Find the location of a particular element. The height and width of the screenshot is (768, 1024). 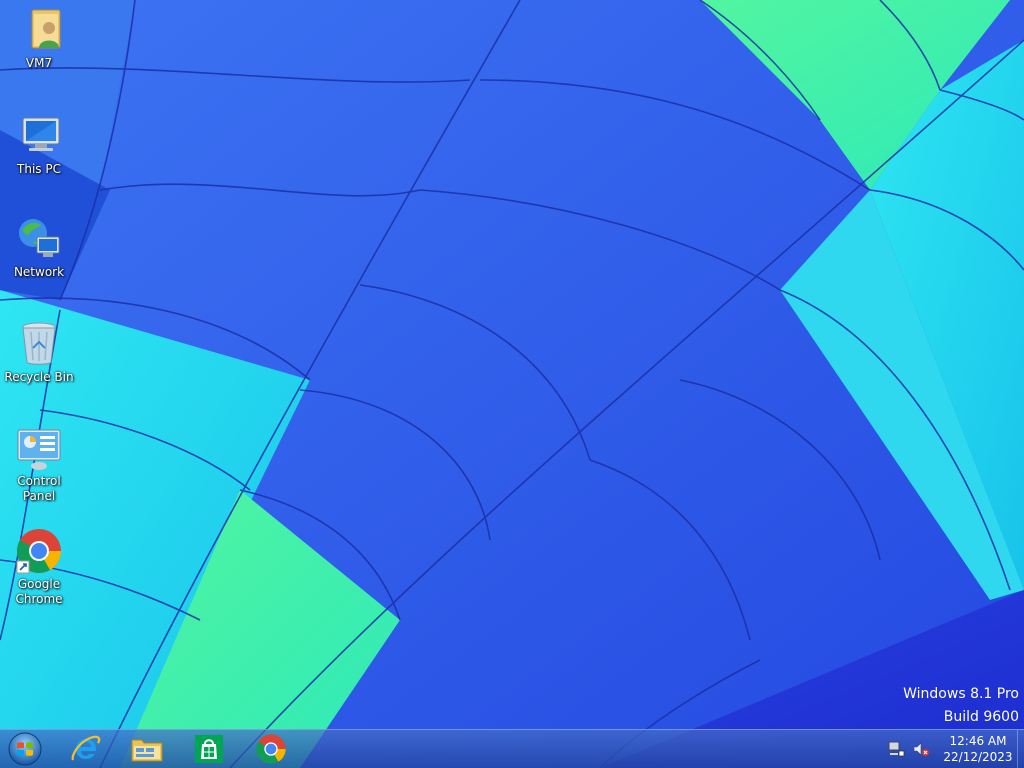

volume-muted-icon is located at coordinates (921, 749).